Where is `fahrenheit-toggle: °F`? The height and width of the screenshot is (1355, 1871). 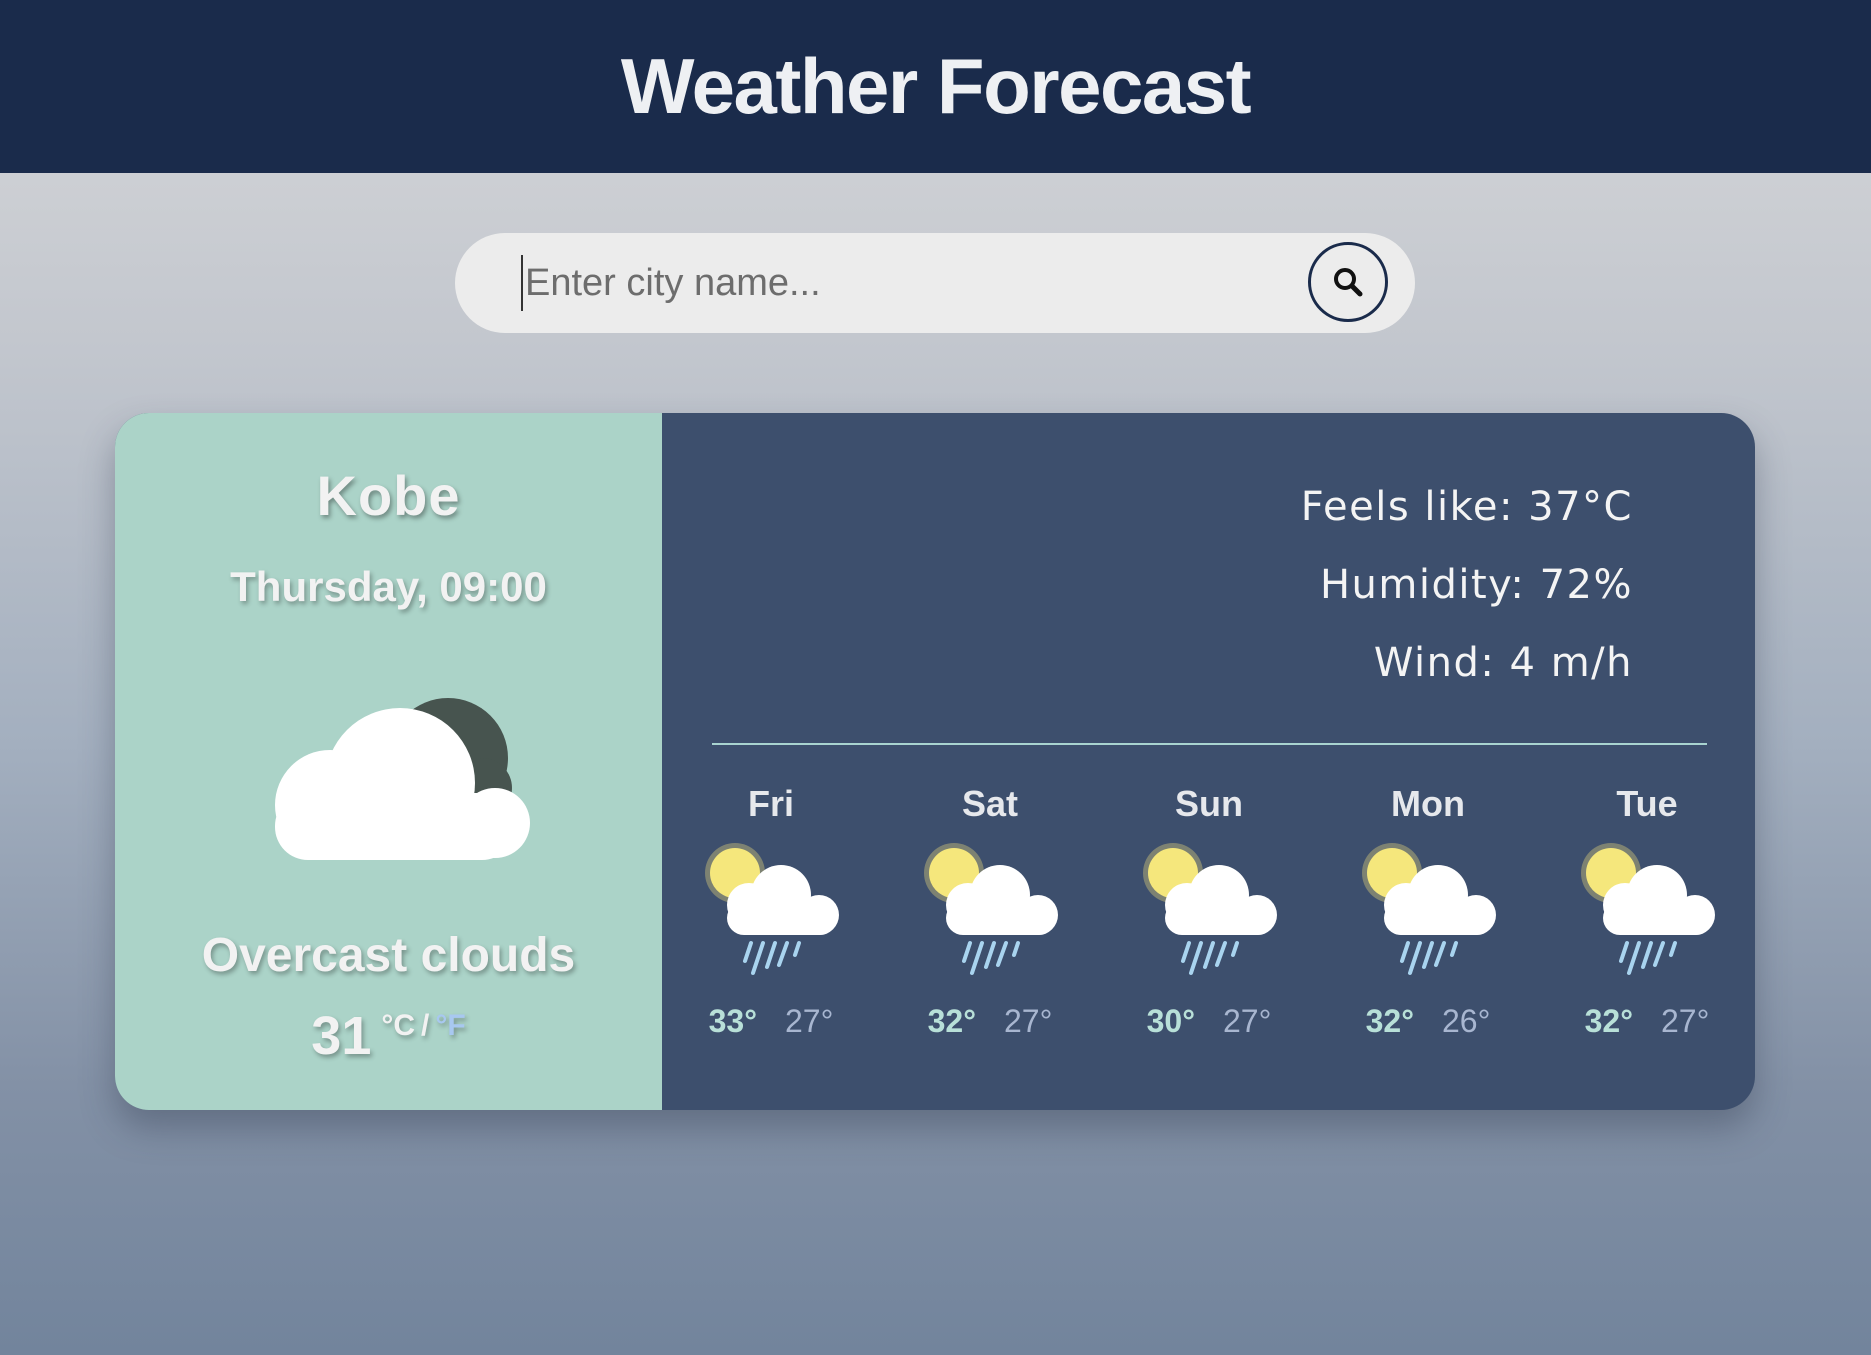
fahrenheit-toggle: °F is located at coordinates (450, 1026).